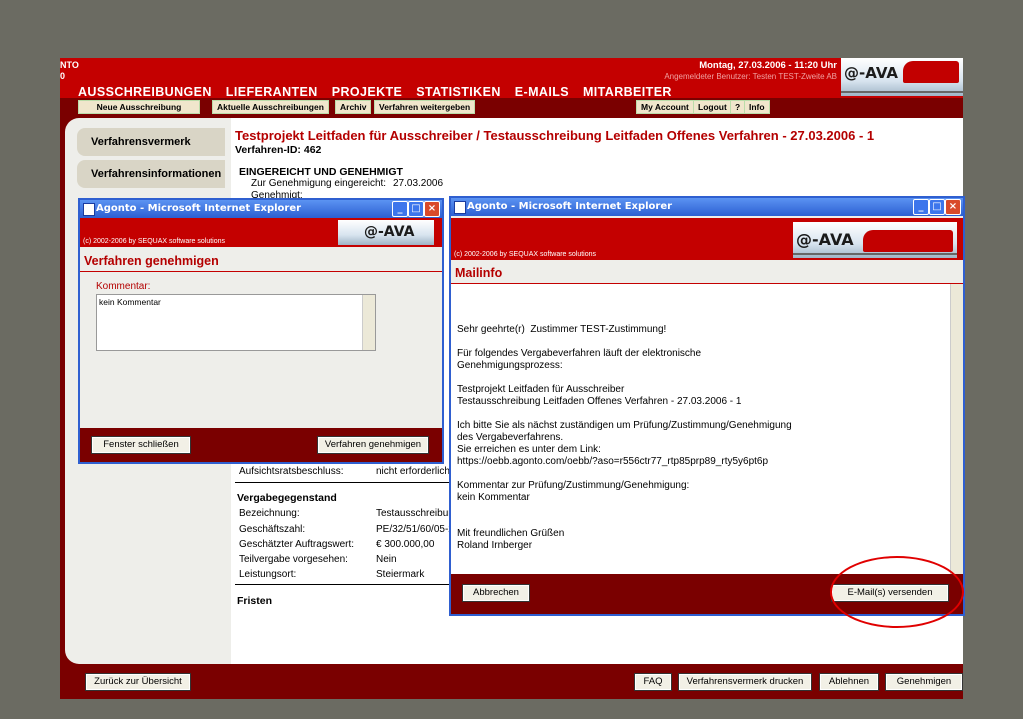  Describe the element at coordinates (269, 513) in the screenshot. I see `row-label: Bezeichnung:` at that location.